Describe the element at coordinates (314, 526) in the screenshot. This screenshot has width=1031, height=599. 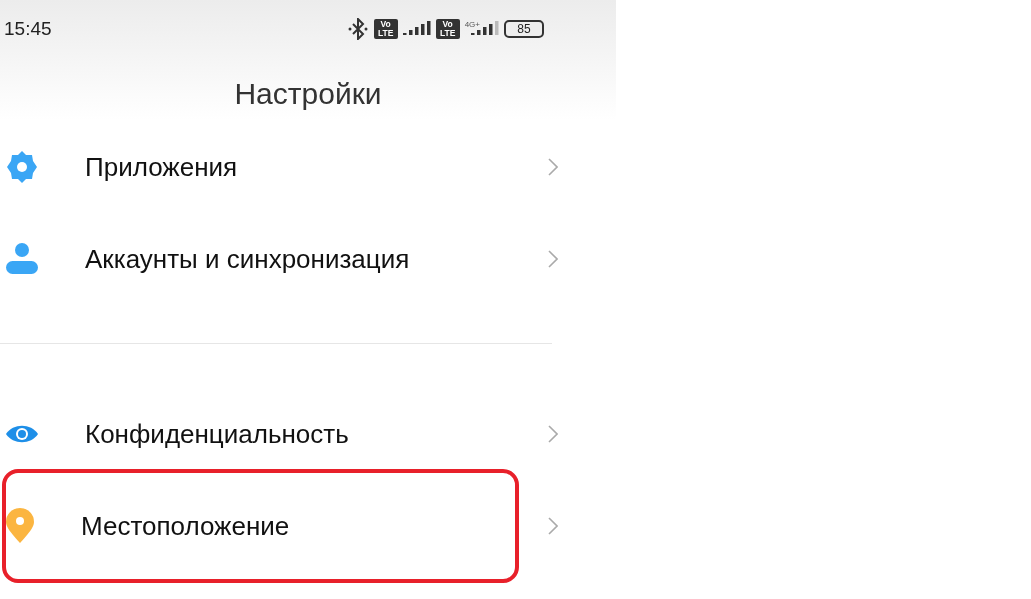
I see `settings-item-label: Местоположение` at that location.